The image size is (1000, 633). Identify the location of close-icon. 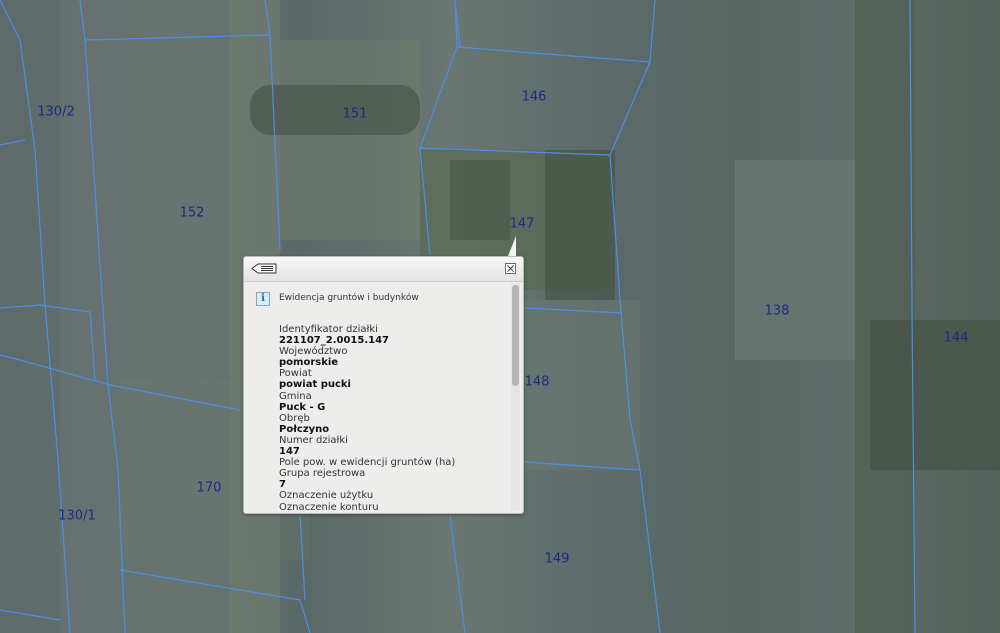
(510, 268).